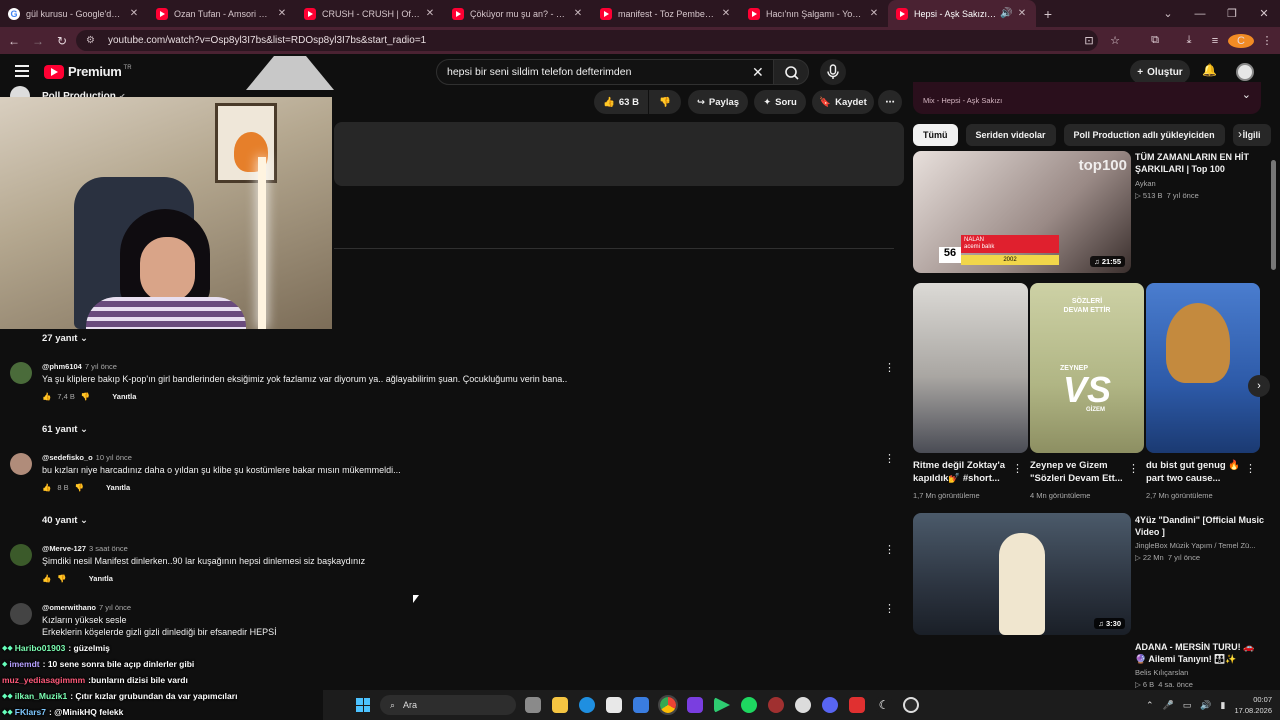 This screenshot has height=720, width=1280. Describe the element at coordinates (38, 41) in the screenshot. I see `forward-icon: →` at that location.